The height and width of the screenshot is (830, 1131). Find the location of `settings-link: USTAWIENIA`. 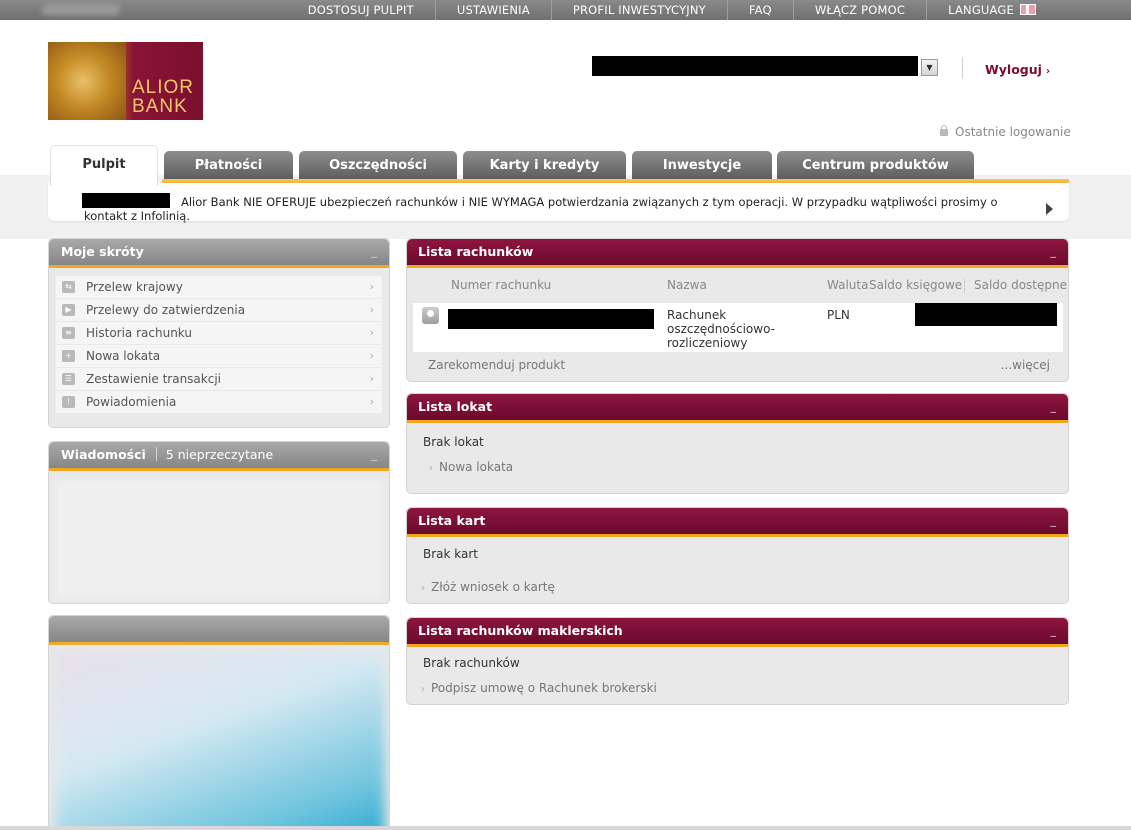

settings-link: USTAWIENIA is located at coordinates (492, 10).